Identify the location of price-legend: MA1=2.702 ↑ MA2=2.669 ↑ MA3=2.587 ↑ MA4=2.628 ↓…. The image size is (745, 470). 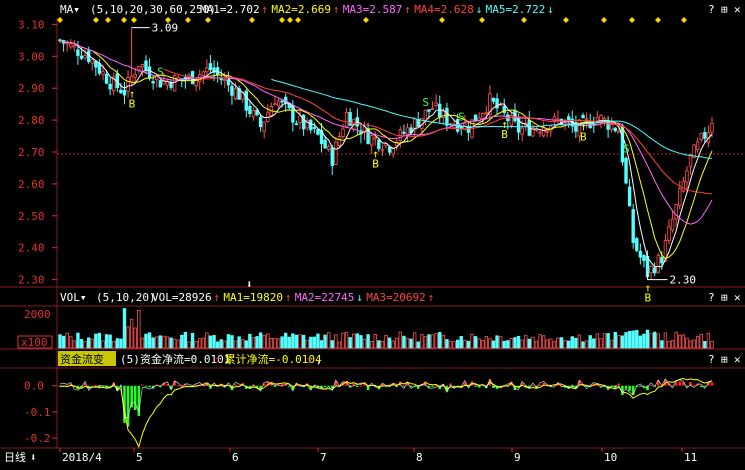
(377, 9).